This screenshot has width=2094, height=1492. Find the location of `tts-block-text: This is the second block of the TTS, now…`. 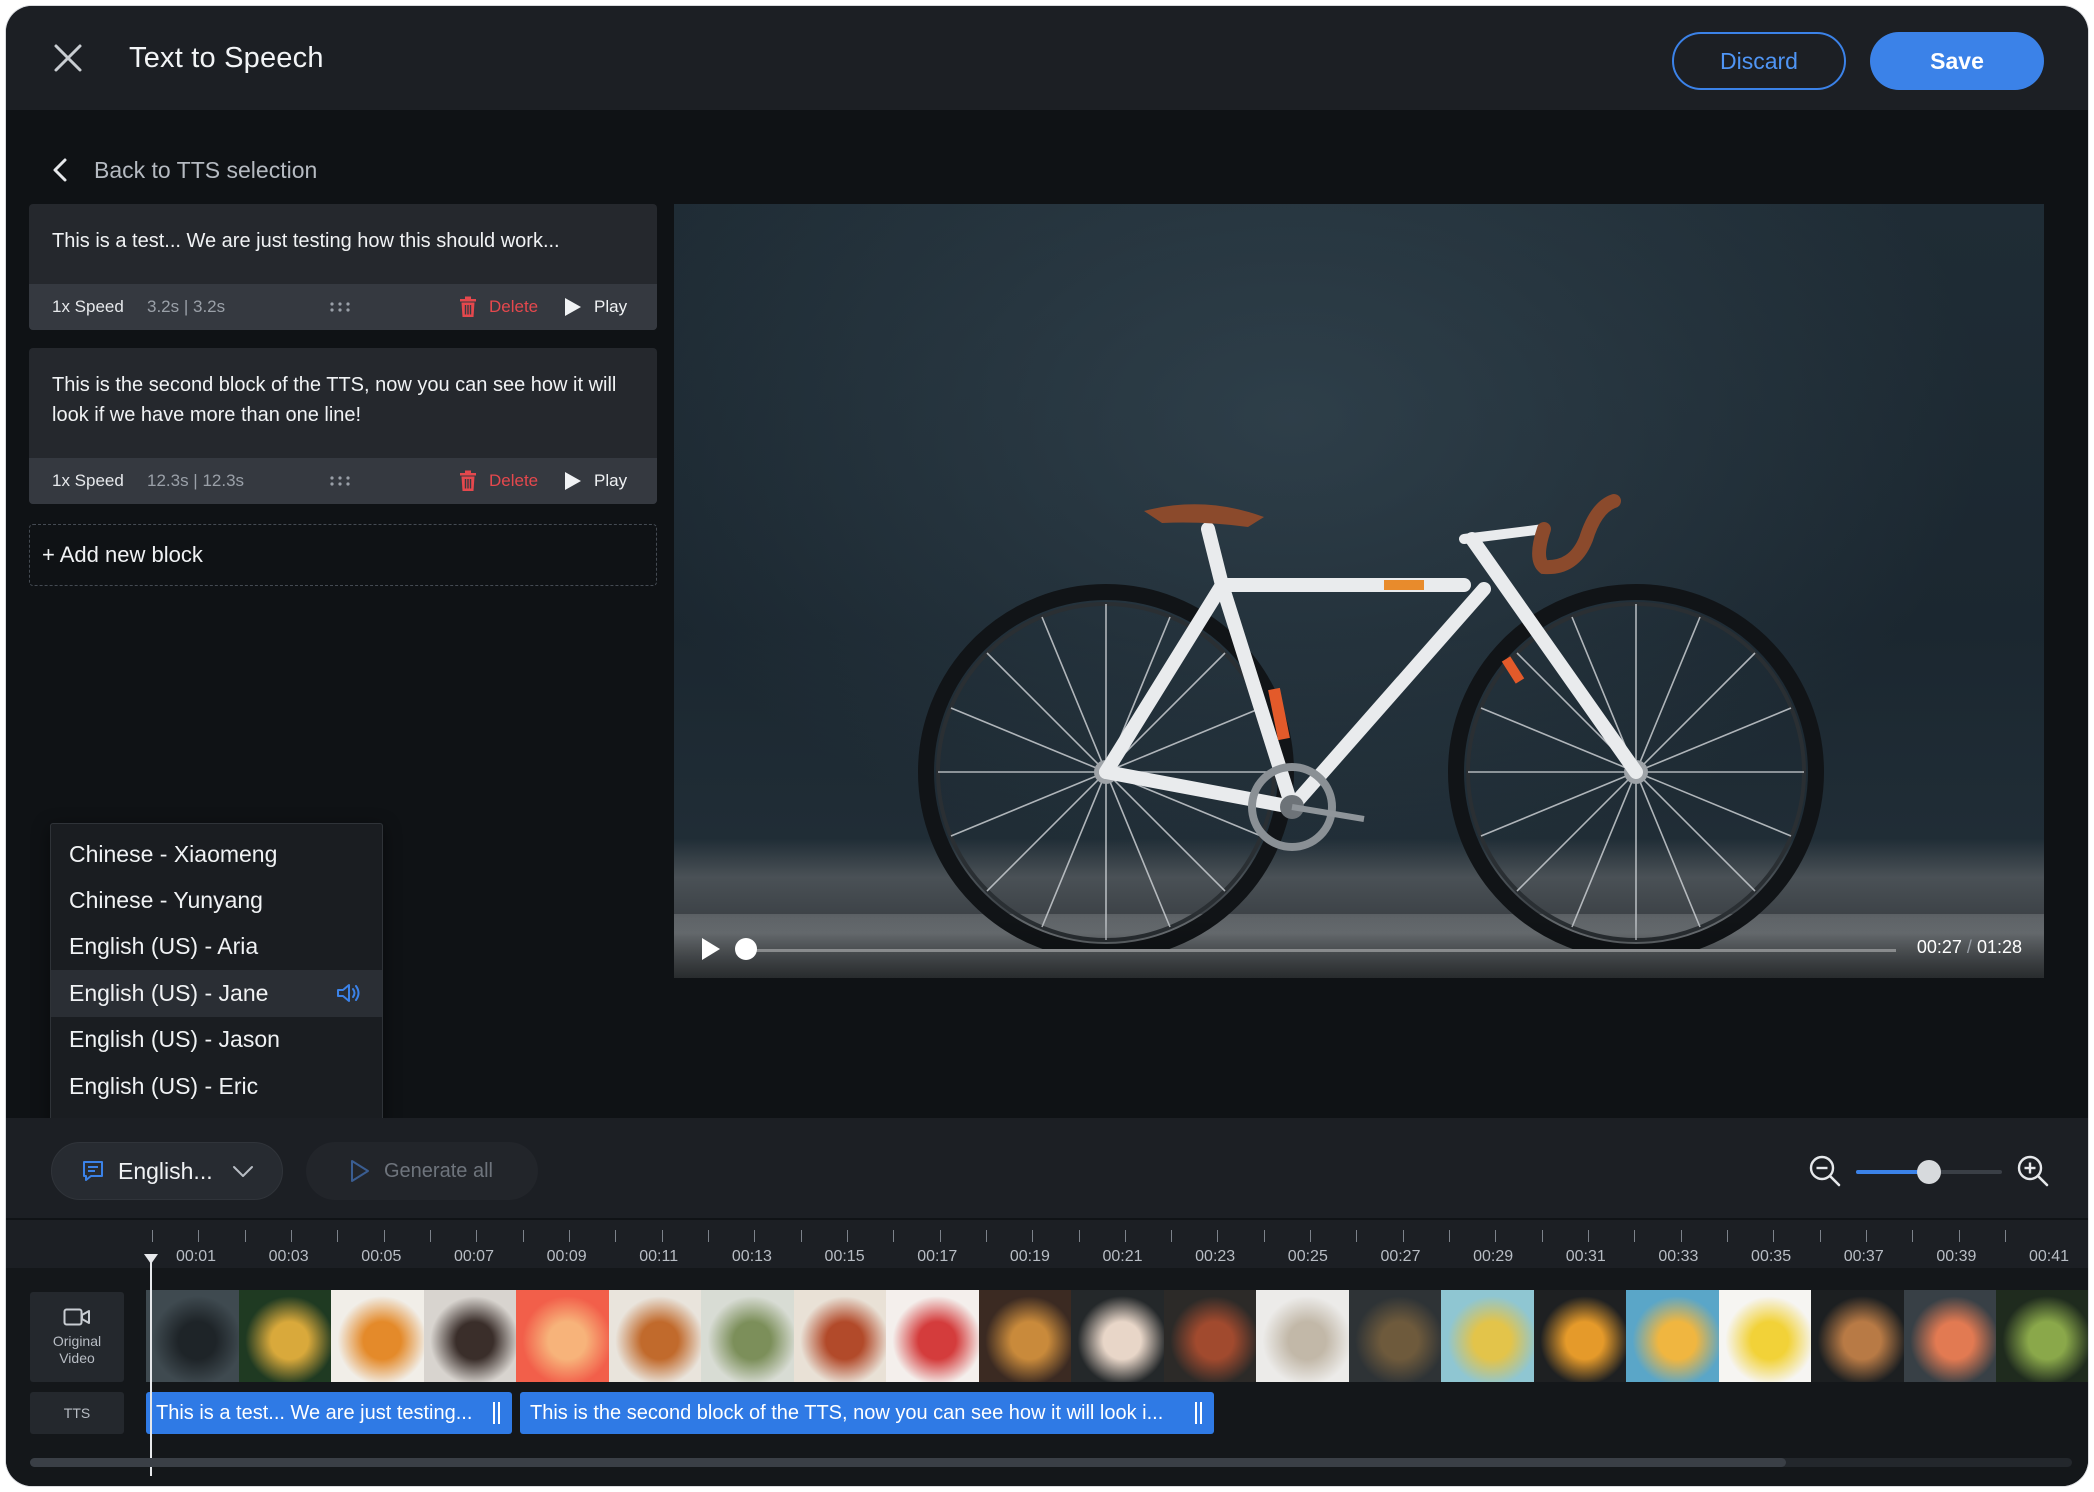

tts-block-text: This is the second block of the TTS, now… is located at coordinates (343, 389).